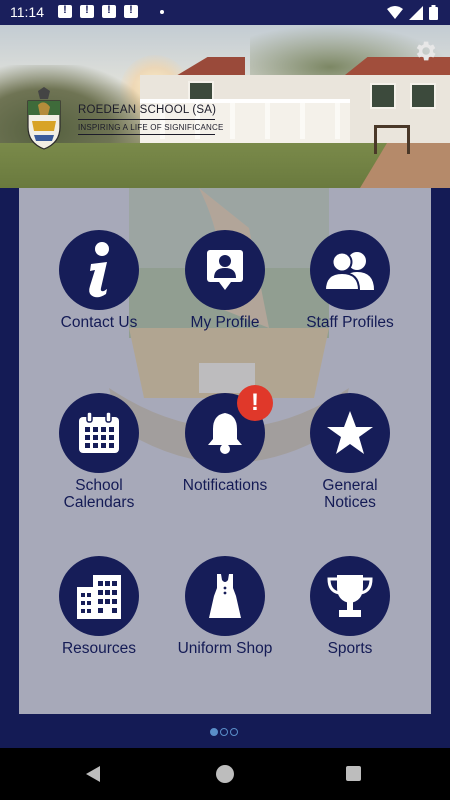 The width and height of the screenshot is (450, 800). Describe the element at coordinates (151, 127) in the screenshot. I see `school-motto: INSPIRING A LIFE OF SIGNIFICANCE` at that location.